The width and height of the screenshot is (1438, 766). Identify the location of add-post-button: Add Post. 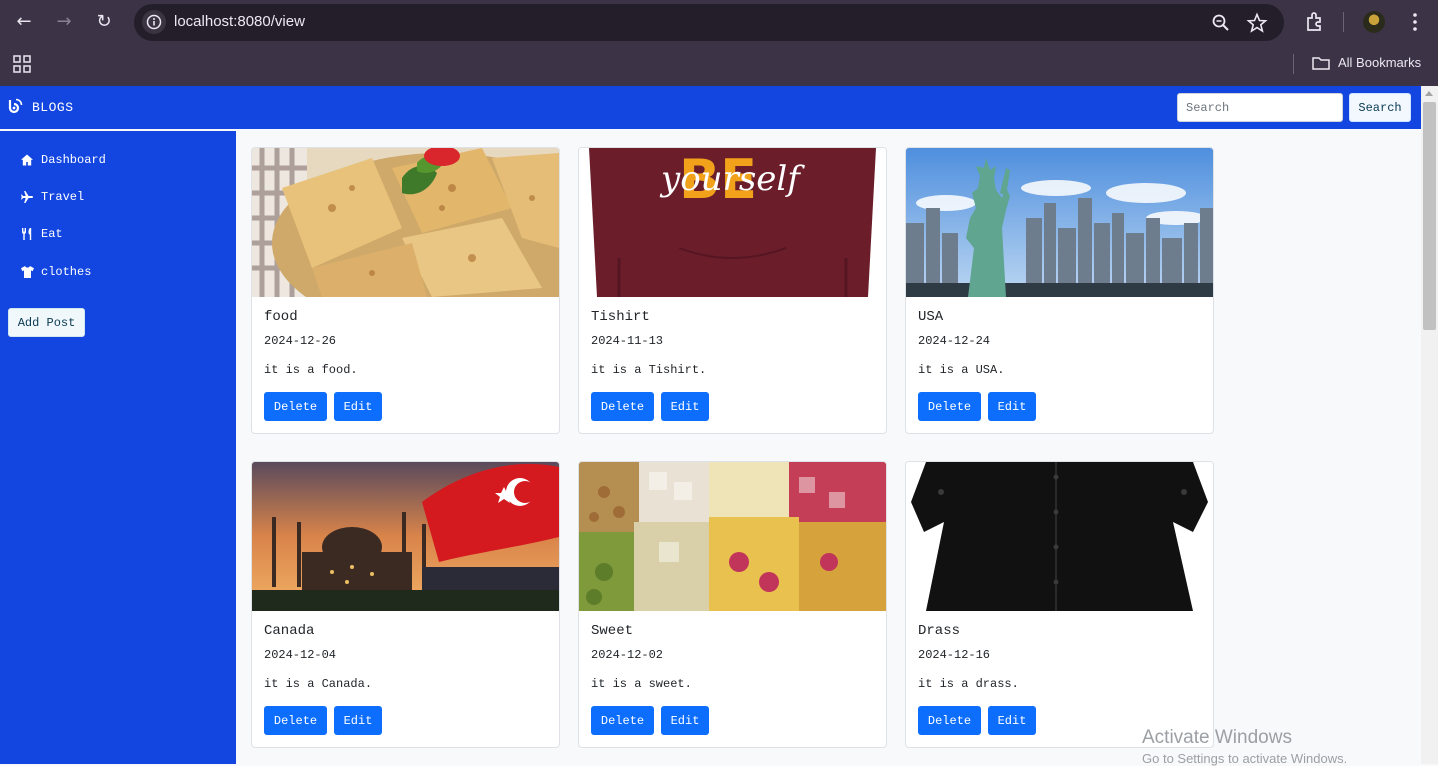
(46, 322).